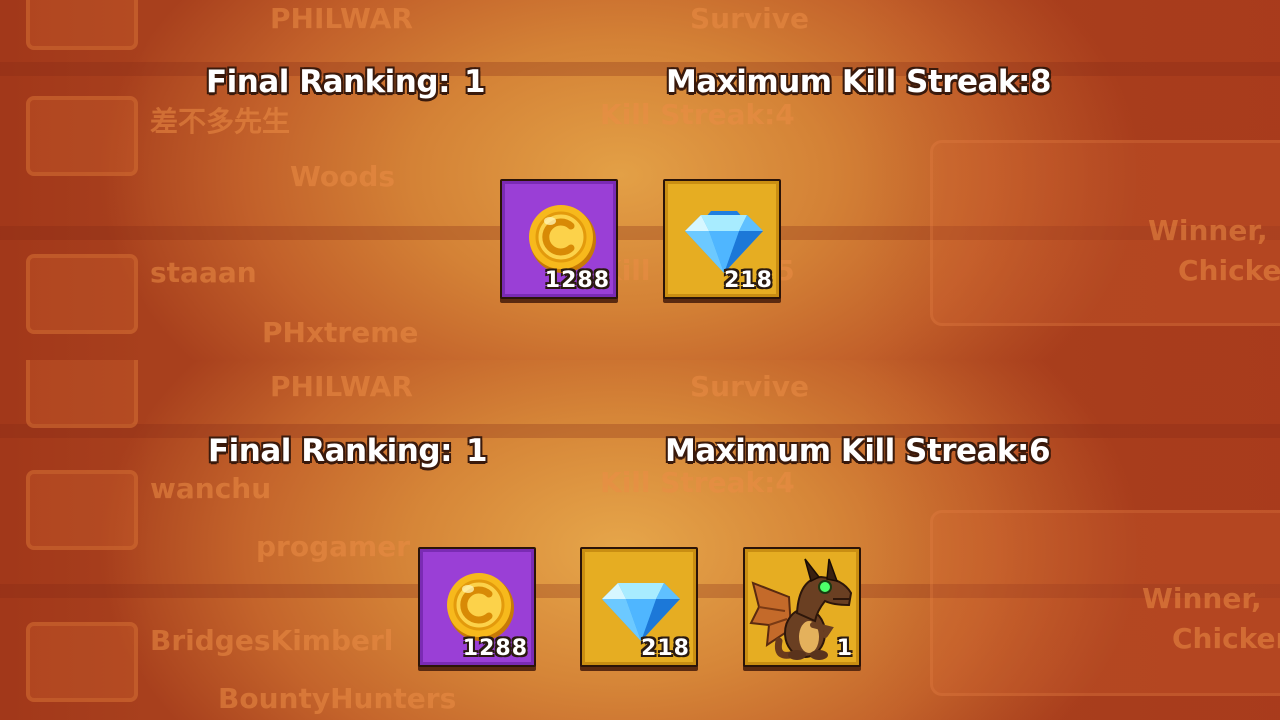 The height and width of the screenshot is (720, 1280). I want to click on background-player-name: progamer, so click(333, 546).